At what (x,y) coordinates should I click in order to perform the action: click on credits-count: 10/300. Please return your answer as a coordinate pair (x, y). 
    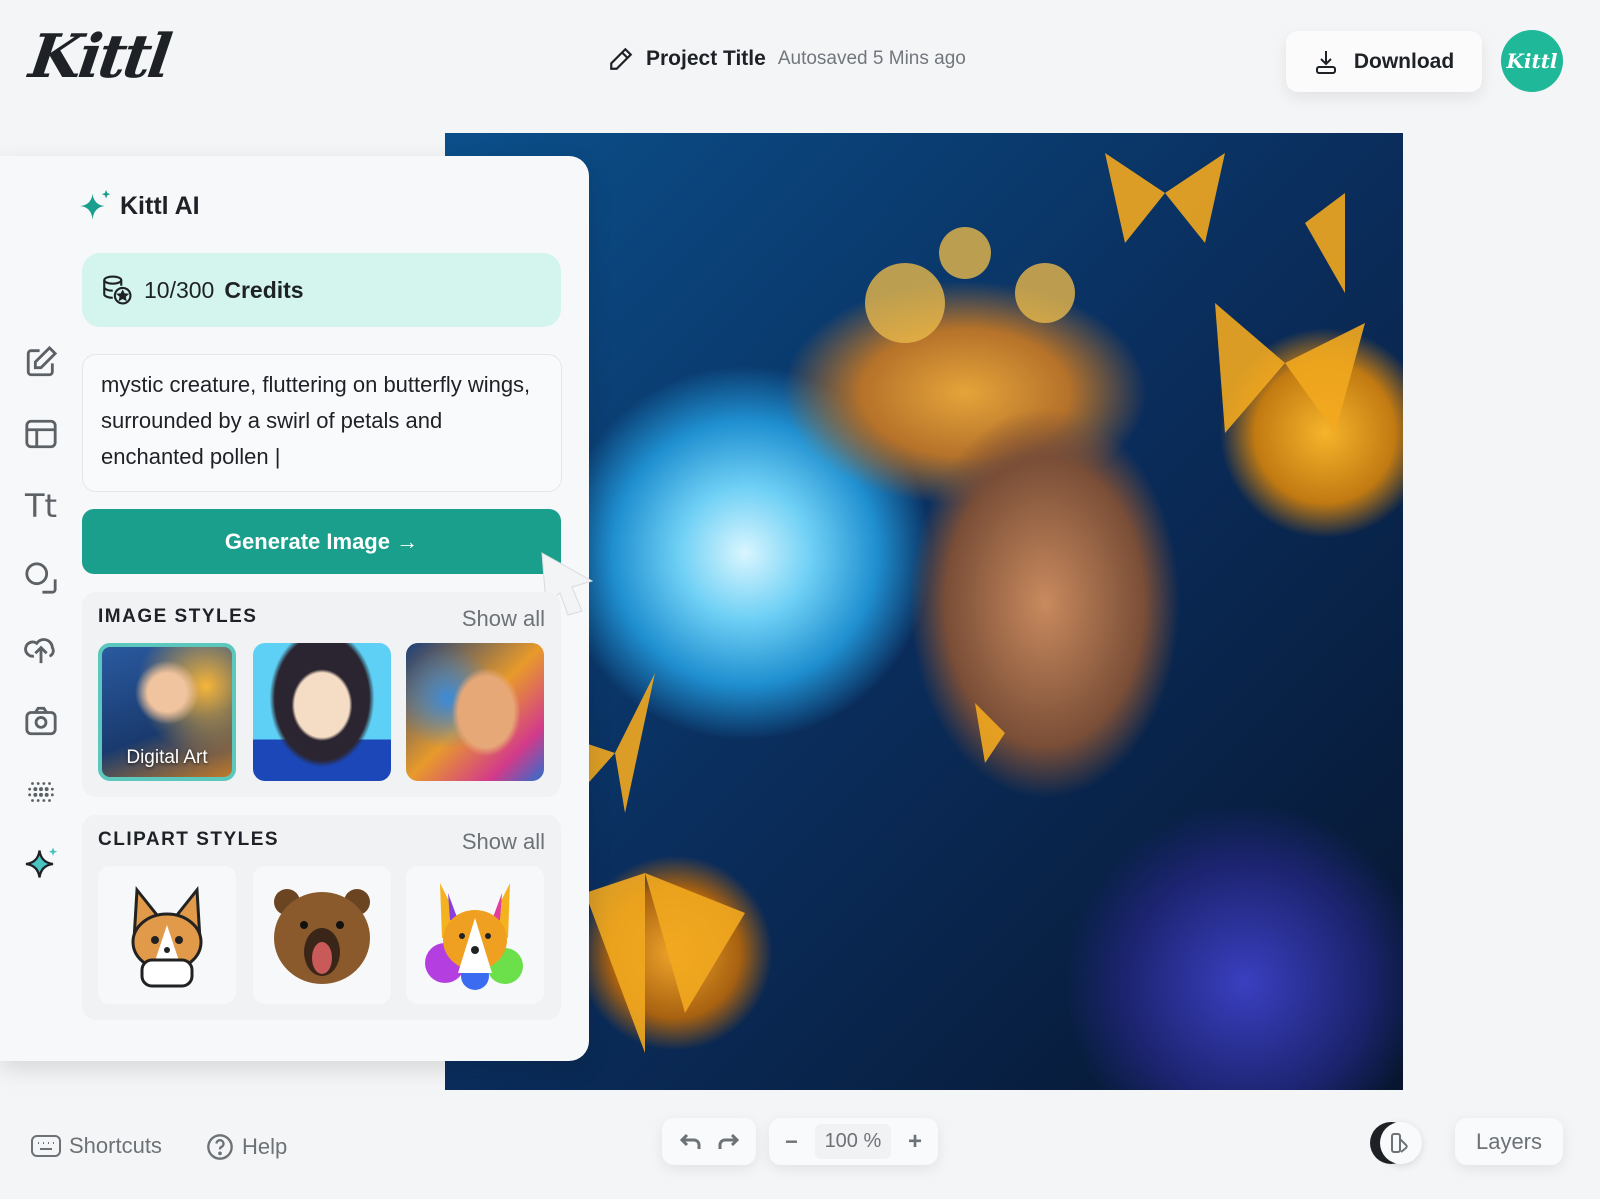
    Looking at the image, I should click on (179, 289).